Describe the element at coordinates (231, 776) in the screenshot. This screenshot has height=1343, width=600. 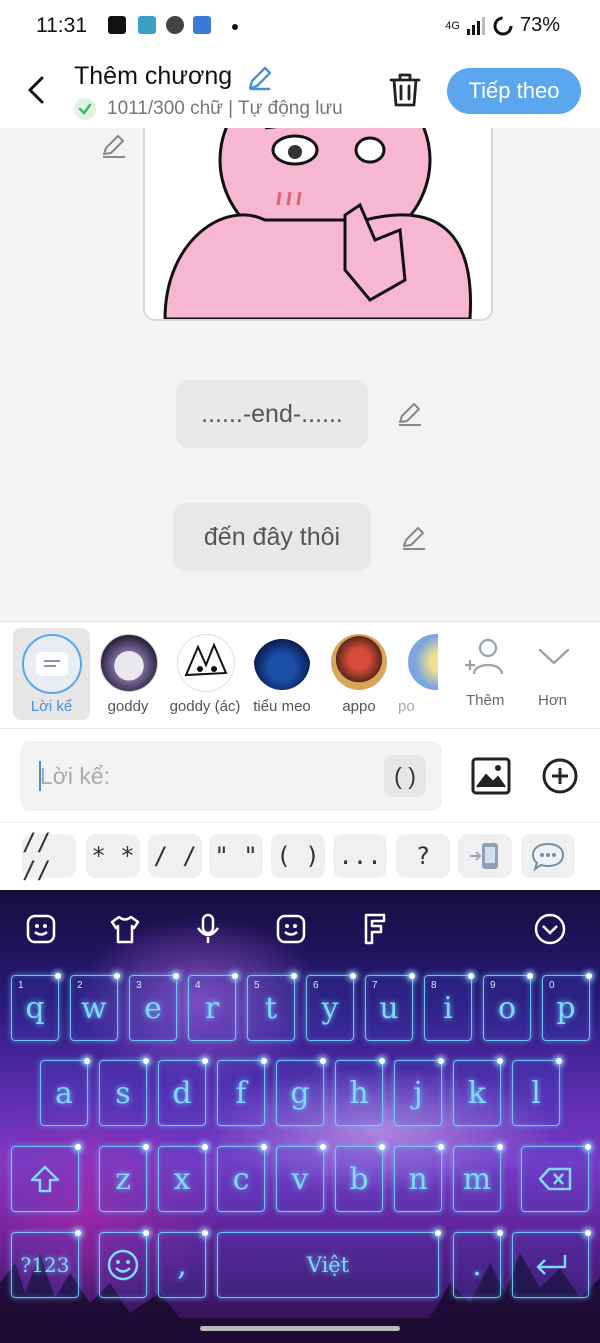
I see `text-input: Lời kể: ( )` at that location.